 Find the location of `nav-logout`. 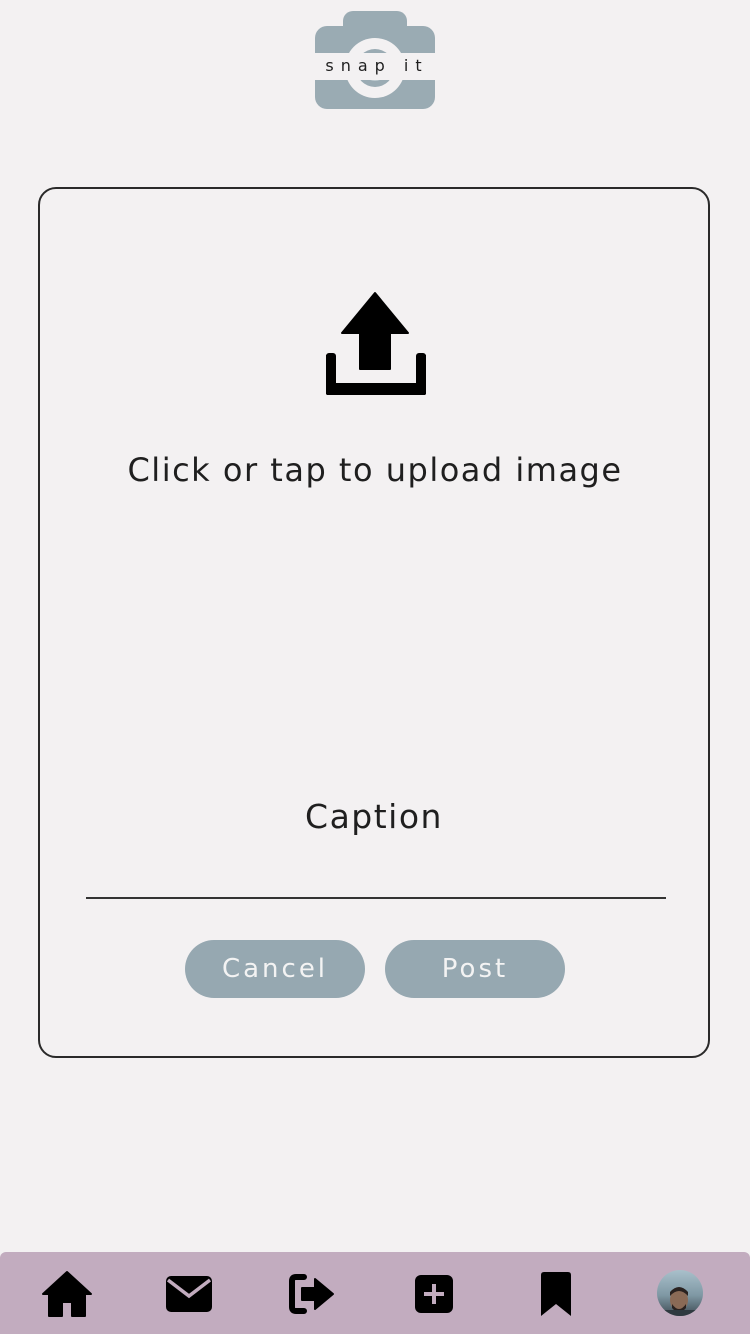

nav-logout is located at coordinates (312, 1294).